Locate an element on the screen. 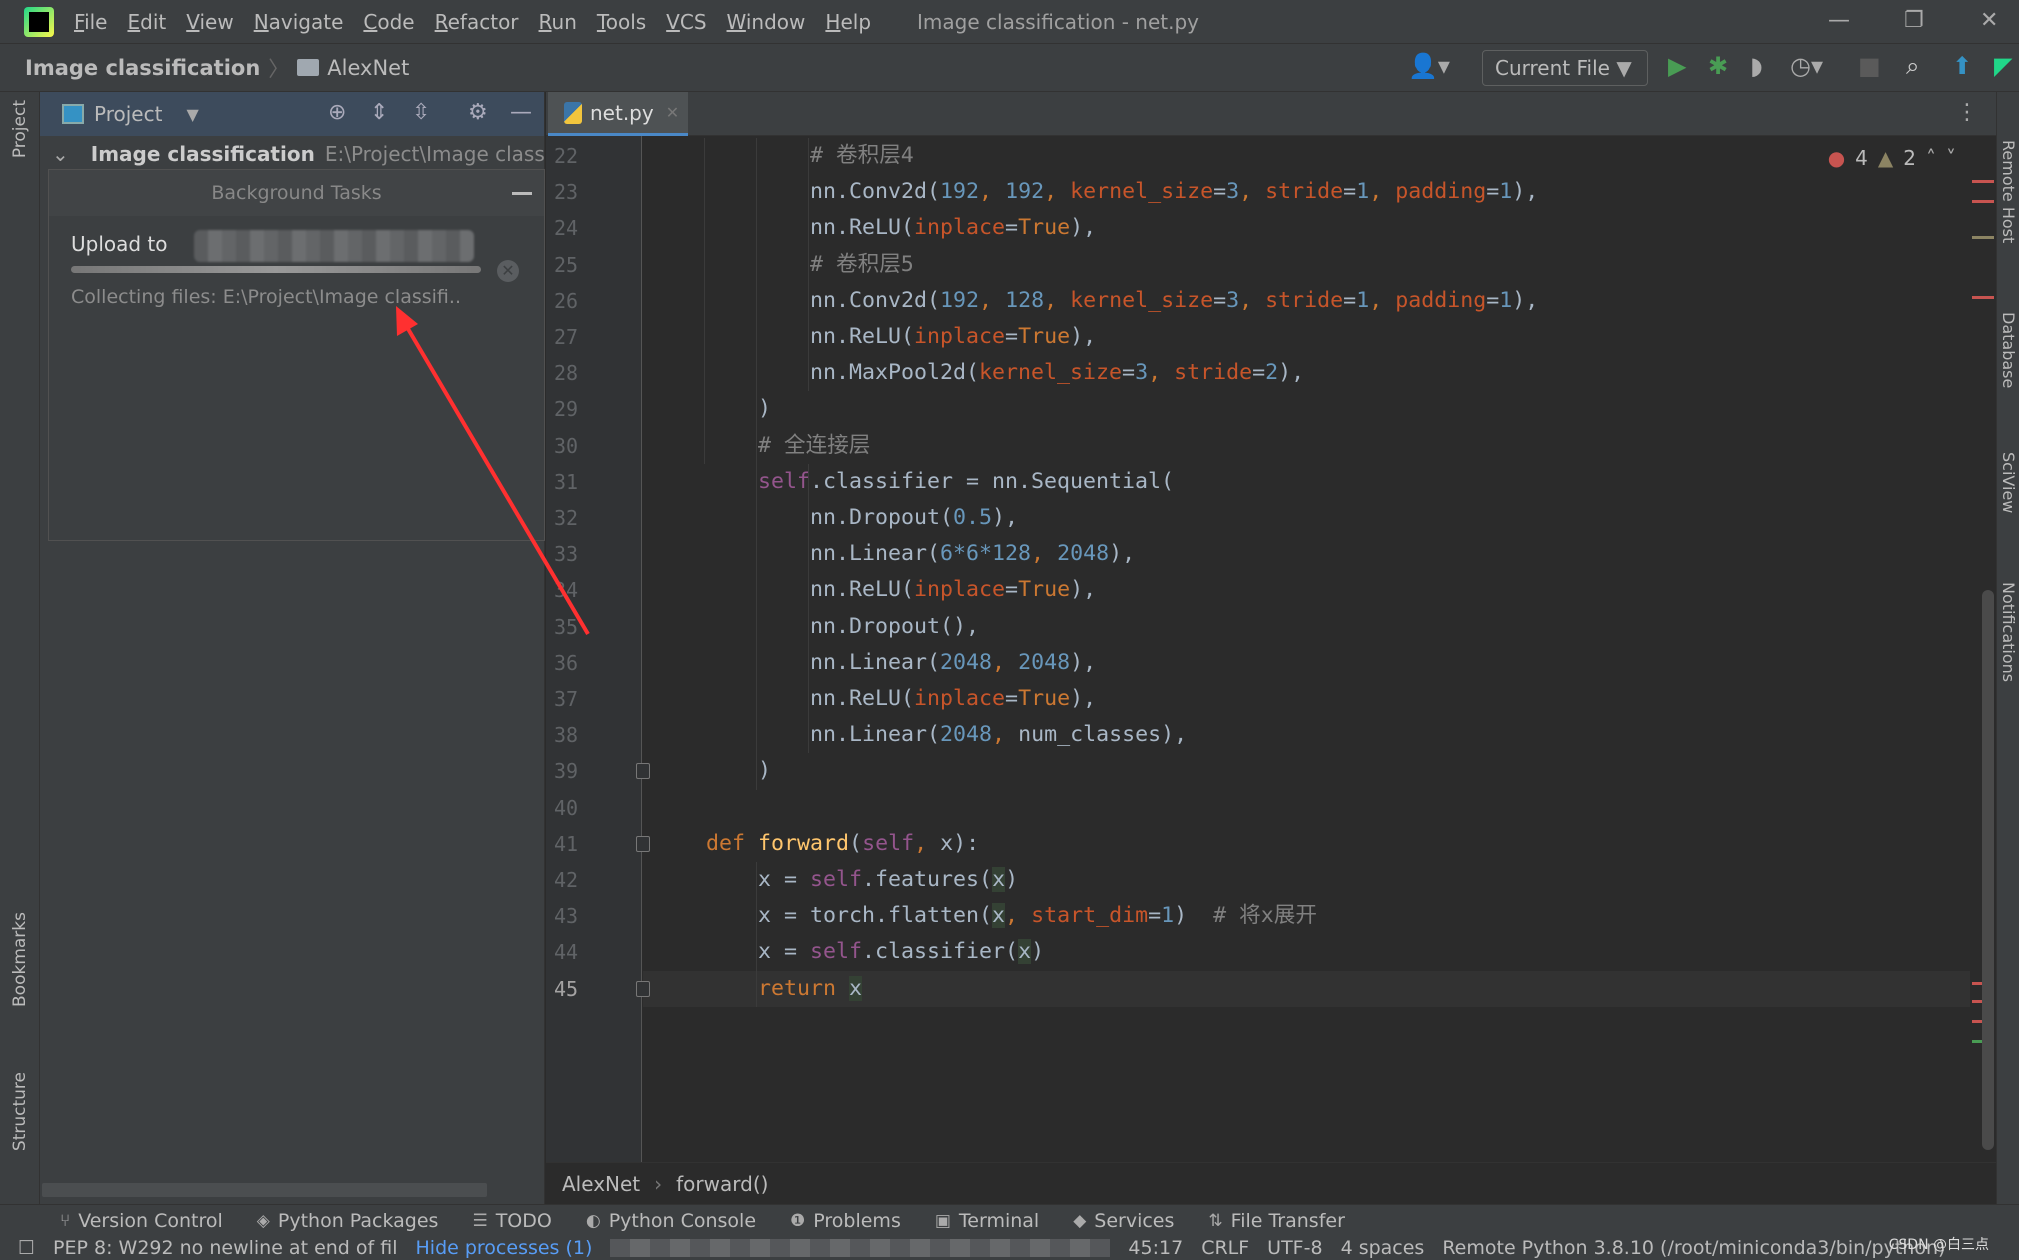  close-icon: ✕ is located at coordinates (1989, 20).